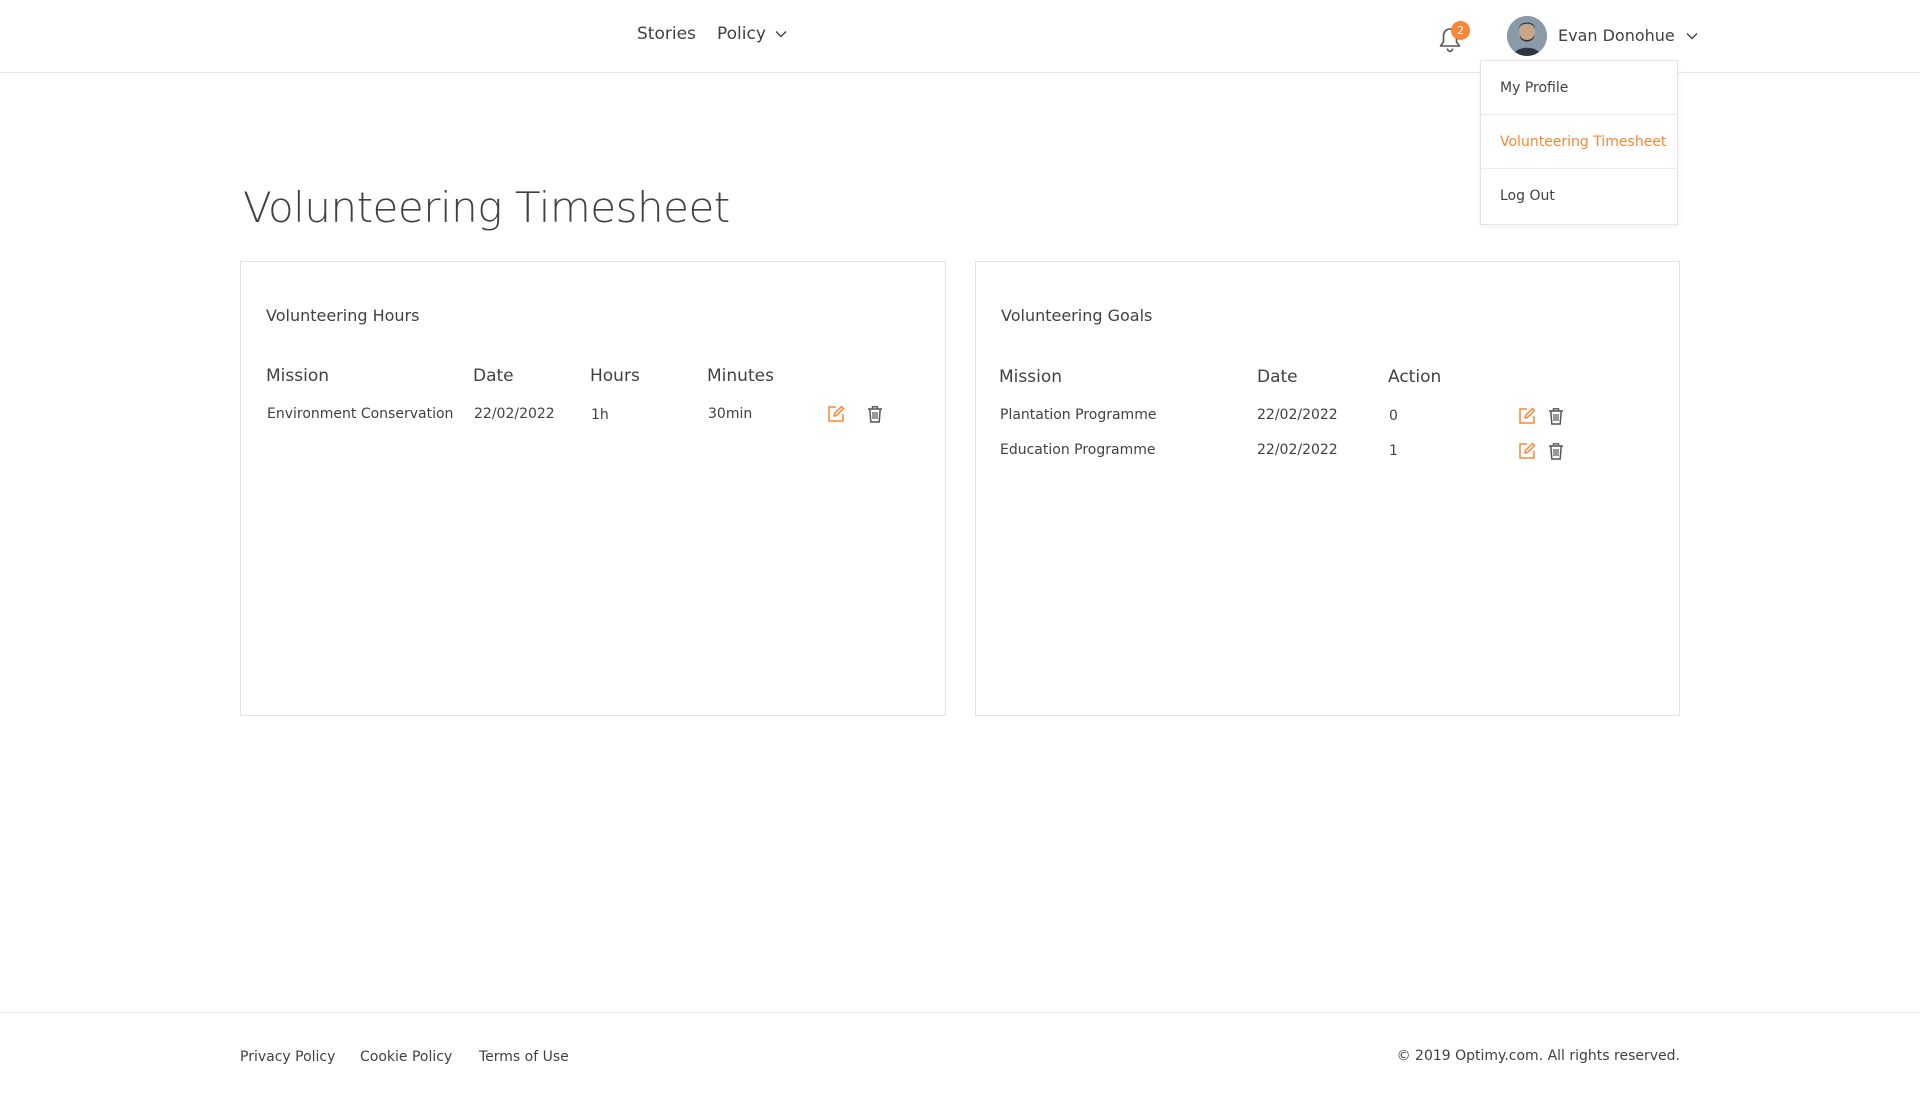  What do you see at coordinates (741, 34) in the screenshot?
I see `nav-policy-label: Policy` at bounding box center [741, 34].